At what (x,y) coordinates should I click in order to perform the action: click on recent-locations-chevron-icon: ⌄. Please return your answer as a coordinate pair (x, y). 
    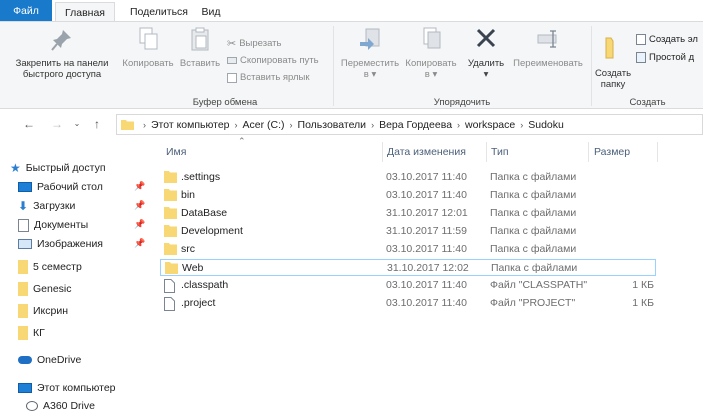
    Looking at the image, I should click on (77, 124).